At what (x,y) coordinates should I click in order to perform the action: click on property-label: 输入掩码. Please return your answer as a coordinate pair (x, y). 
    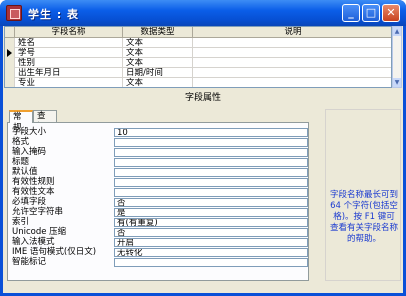
    Looking at the image, I should click on (29, 152).